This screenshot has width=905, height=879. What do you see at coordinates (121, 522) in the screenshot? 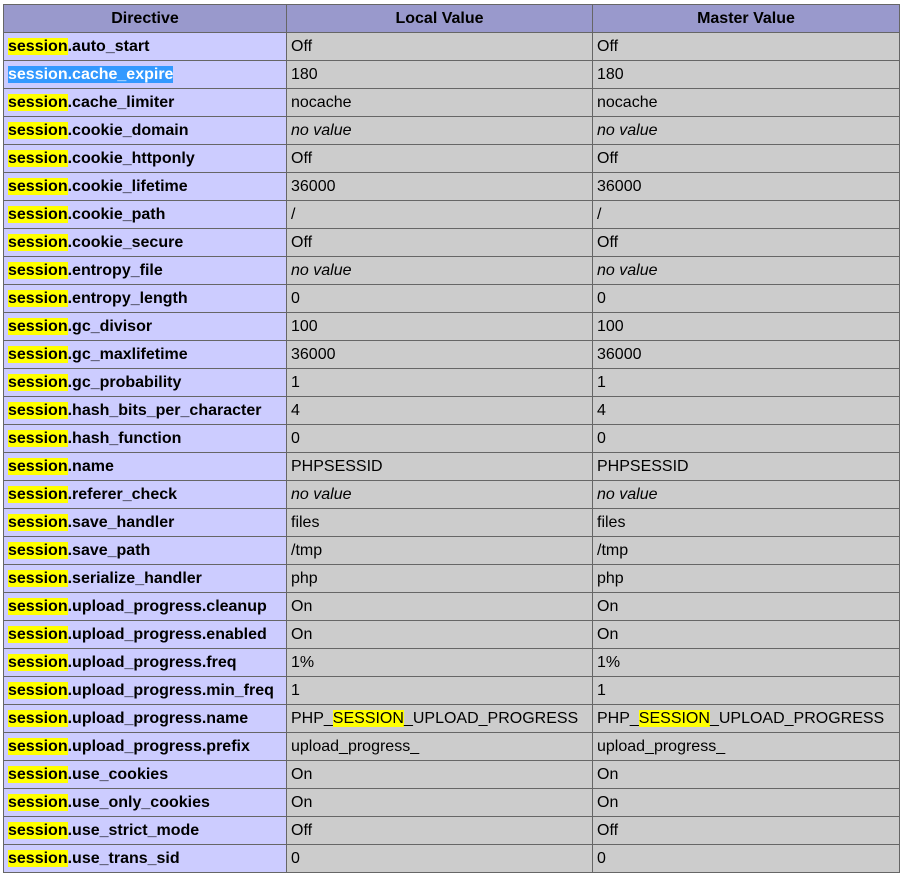
I see `directive-suffix: .save_handler` at bounding box center [121, 522].